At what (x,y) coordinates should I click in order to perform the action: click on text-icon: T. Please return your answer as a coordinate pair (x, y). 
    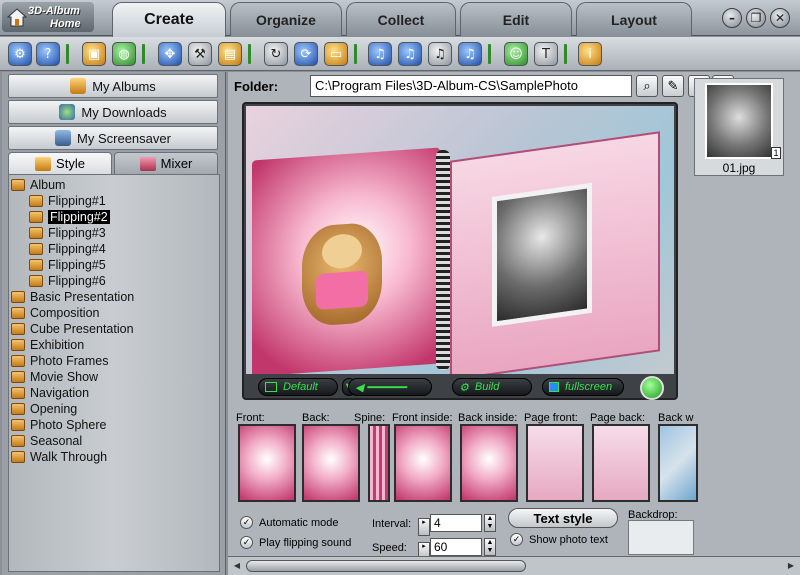
    Looking at the image, I should click on (546, 54).